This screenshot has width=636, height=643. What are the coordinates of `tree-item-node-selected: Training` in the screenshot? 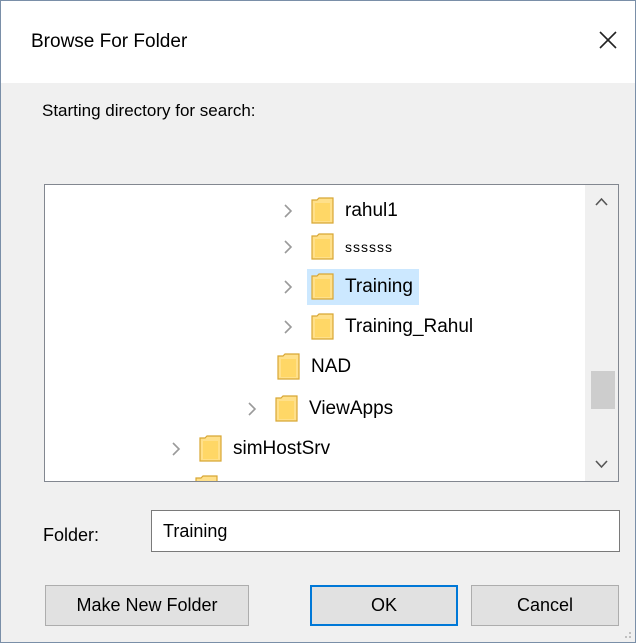 It's located at (363, 287).